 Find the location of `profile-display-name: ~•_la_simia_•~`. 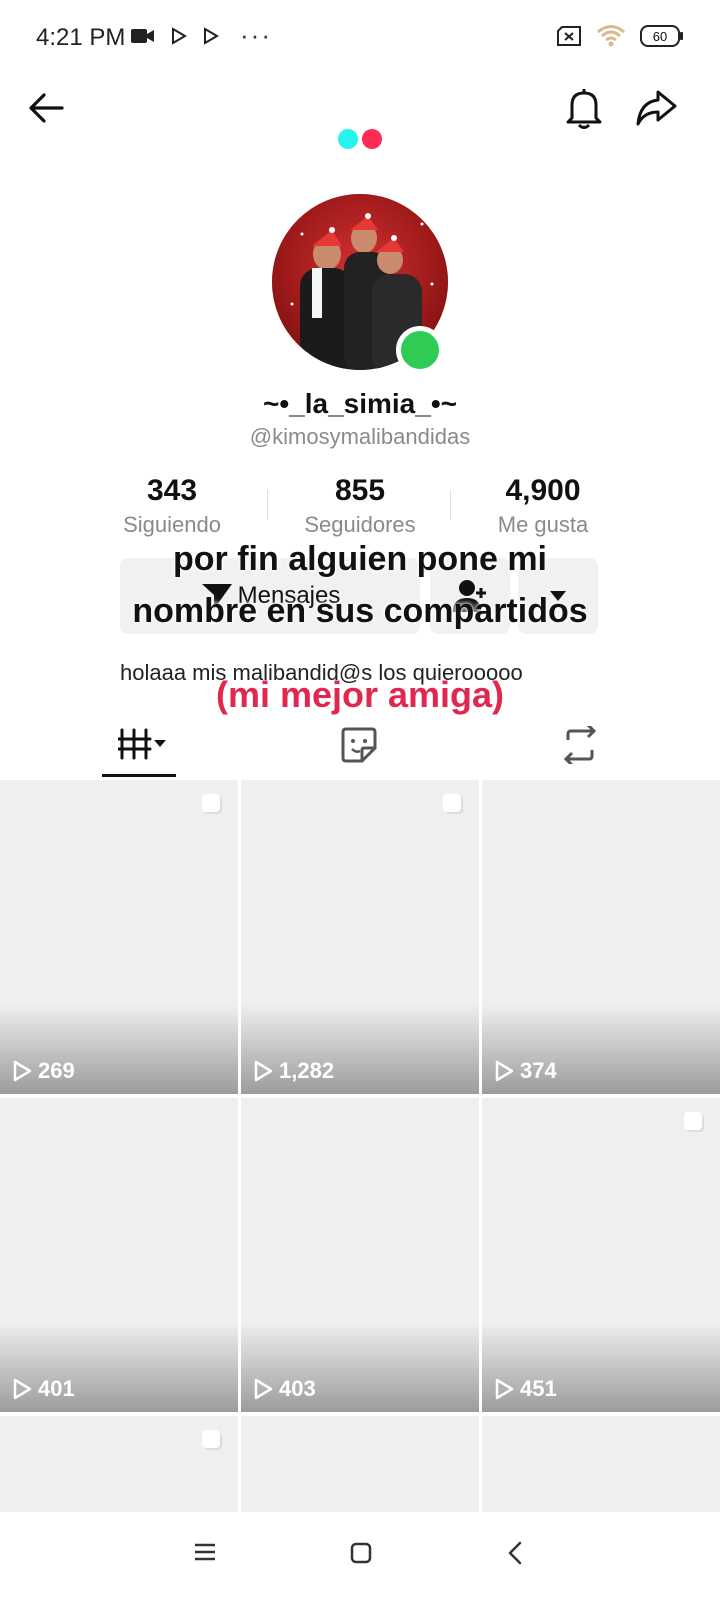

profile-display-name: ~•_la_simia_•~ is located at coordinates (360, 403).